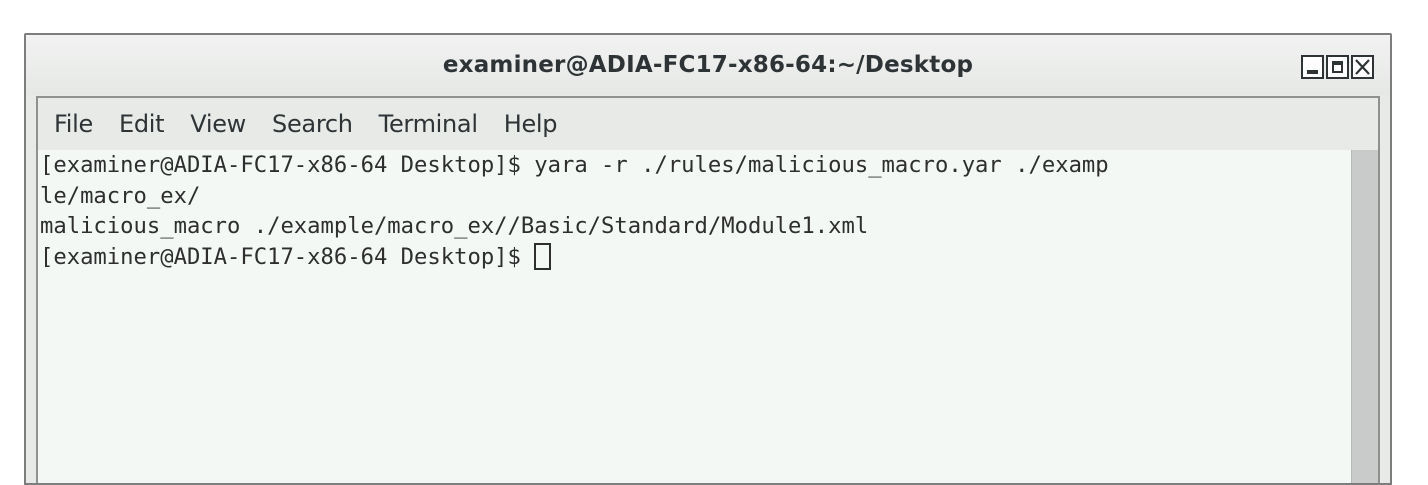 The height and width of the screenshot is (485, 1428). Describe the element at coordinates (534, 124) in the screenshot. I see `menu-help: Help` at that location.